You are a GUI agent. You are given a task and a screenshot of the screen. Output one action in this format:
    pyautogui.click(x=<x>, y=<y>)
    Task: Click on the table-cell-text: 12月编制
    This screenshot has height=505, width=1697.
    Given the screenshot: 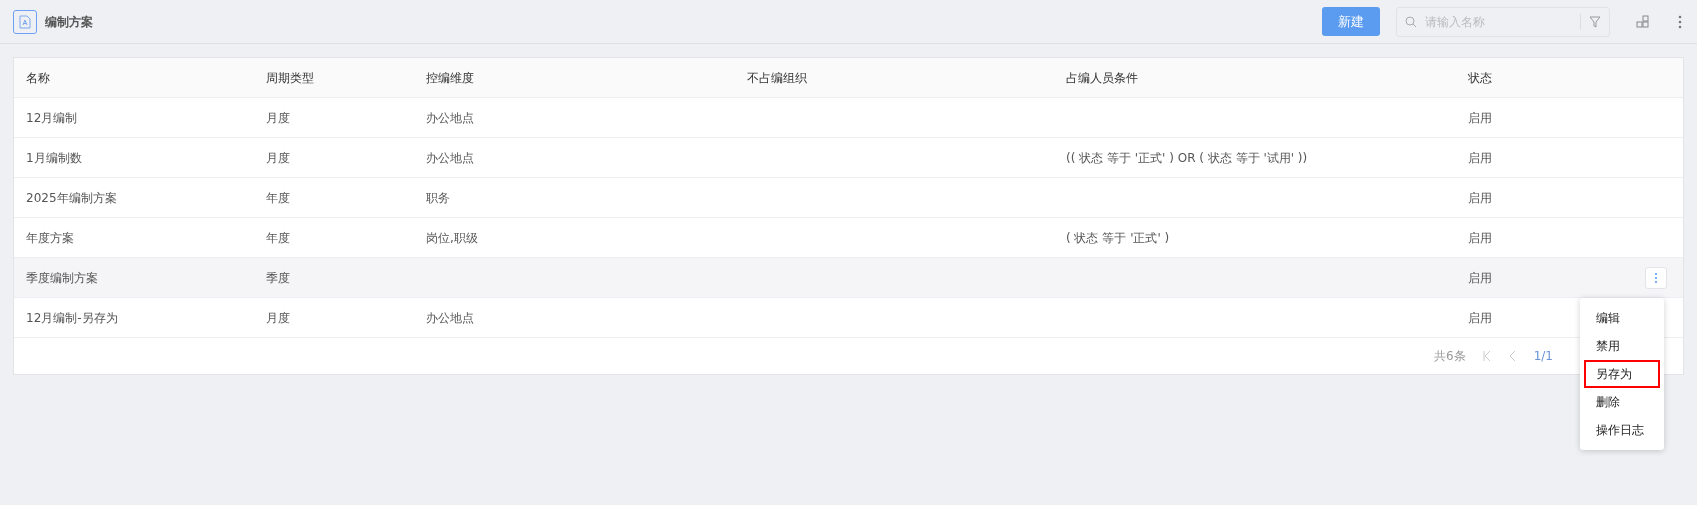 What is the action you would take?
    pyautogui.click(x=52, y=118)
    